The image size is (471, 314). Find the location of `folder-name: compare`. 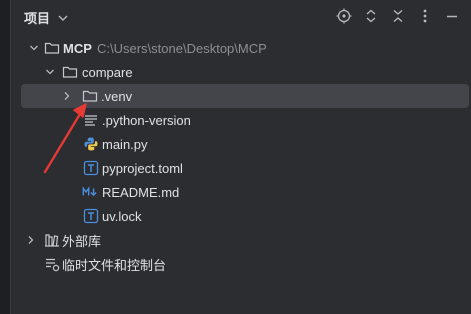

folder-name: compare is located at coordinates (107, 72).